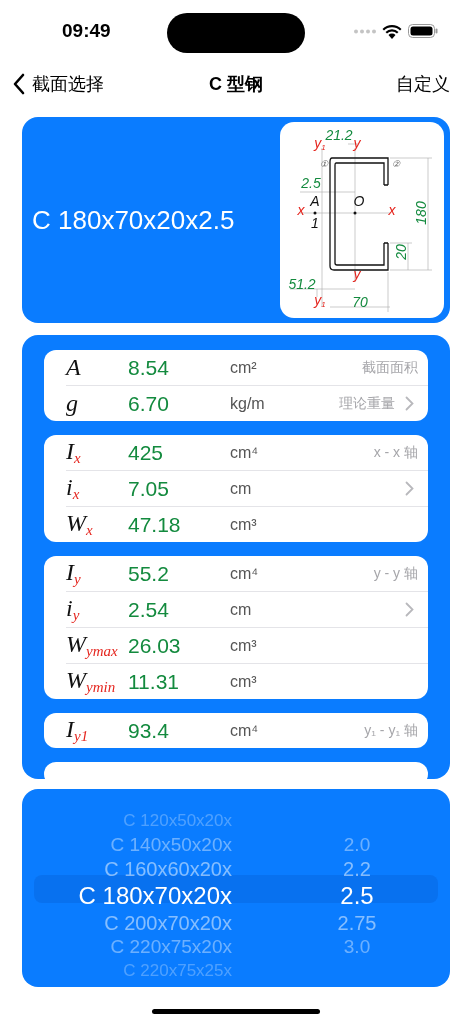 The image size is (472, 1024). What do you see at coordinates (177, 821) in the screenshot?
I see `size-option: C 120x50x20x` at bounding box center [177, 821].